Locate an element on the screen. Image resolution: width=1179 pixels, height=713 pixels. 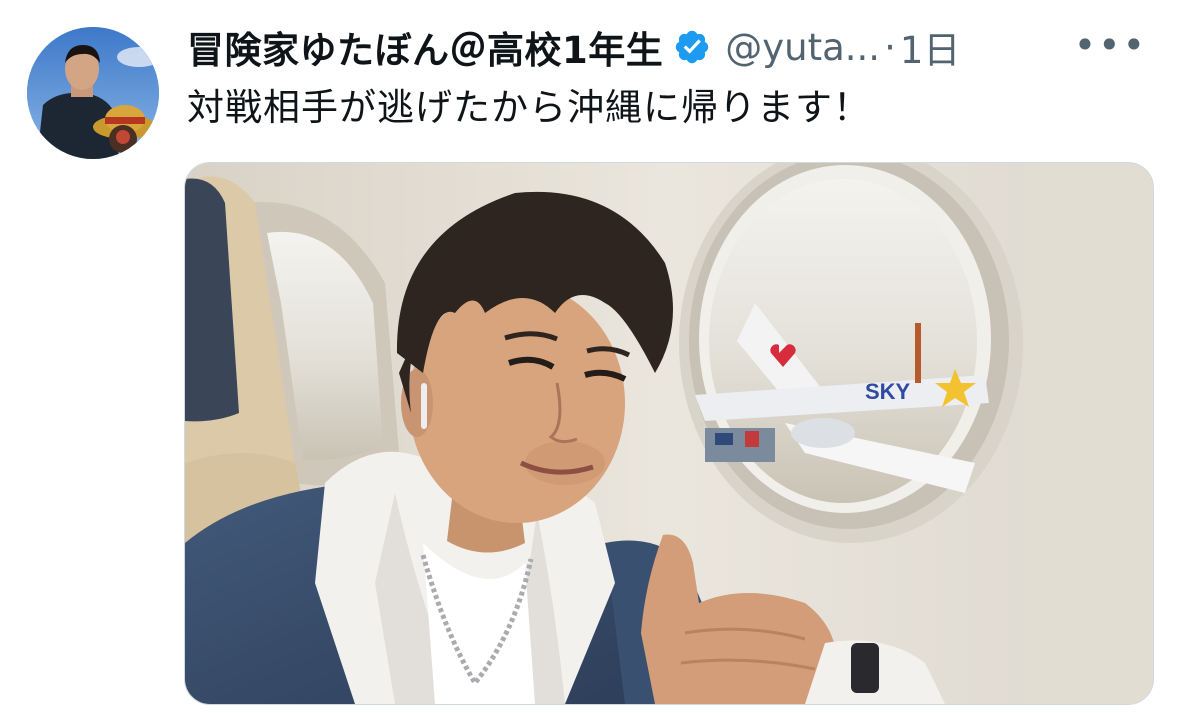
author-display-name: 冒険家ゆたぼん＠高校1年生 is located at coordinates (425, 47).